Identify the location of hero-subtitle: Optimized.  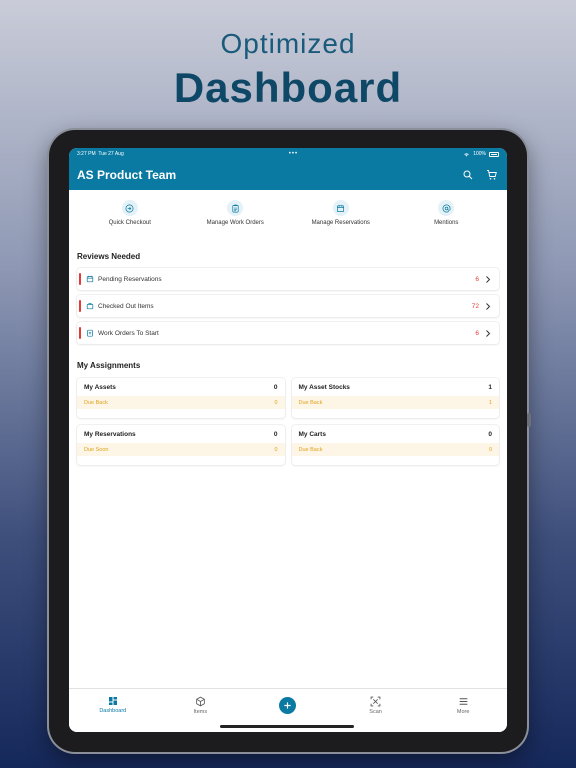
(288, 43).